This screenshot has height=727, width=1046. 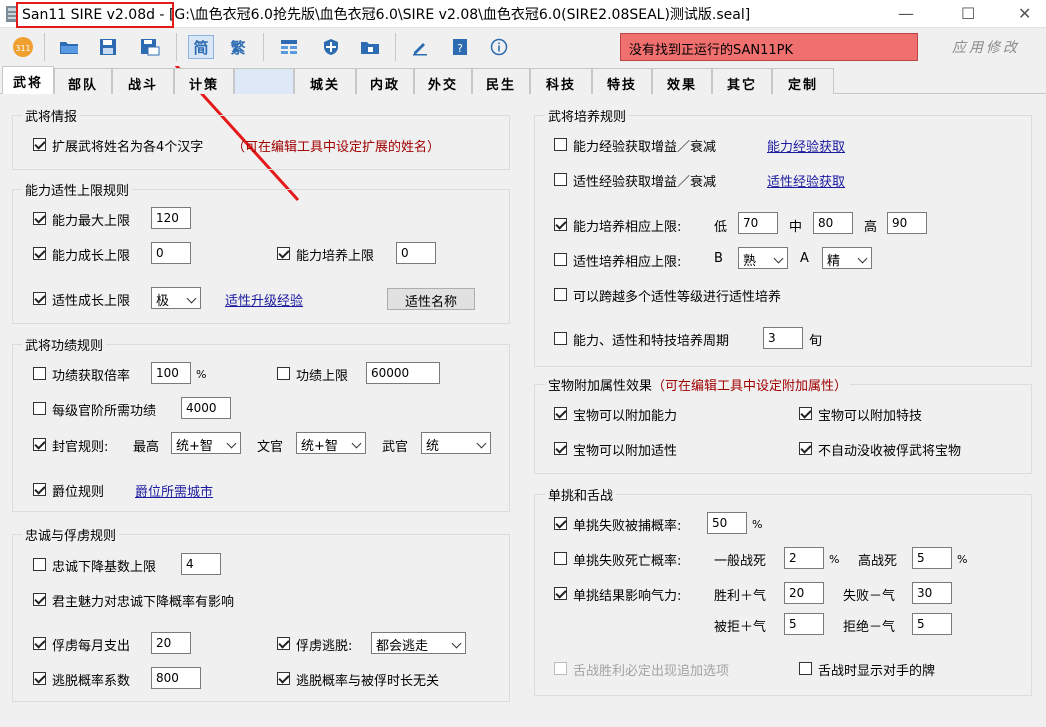 What do you see at coordinates (560, 144) in the screenshot?
I see `ability-exp-checkbox` at bounding box center [560, 144].